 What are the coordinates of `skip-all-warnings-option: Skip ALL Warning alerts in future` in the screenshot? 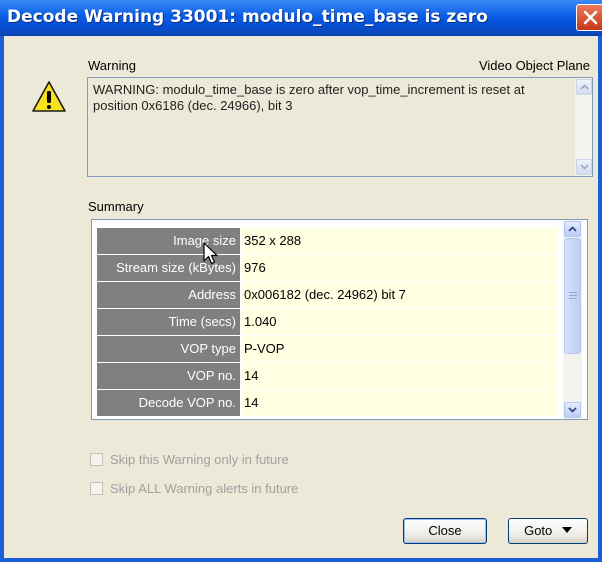 It's located at (194, 488).